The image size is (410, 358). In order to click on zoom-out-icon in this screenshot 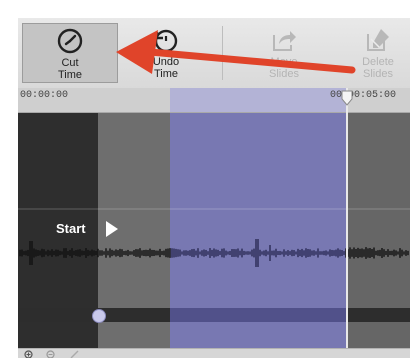, I will do `click(50, 354)`.